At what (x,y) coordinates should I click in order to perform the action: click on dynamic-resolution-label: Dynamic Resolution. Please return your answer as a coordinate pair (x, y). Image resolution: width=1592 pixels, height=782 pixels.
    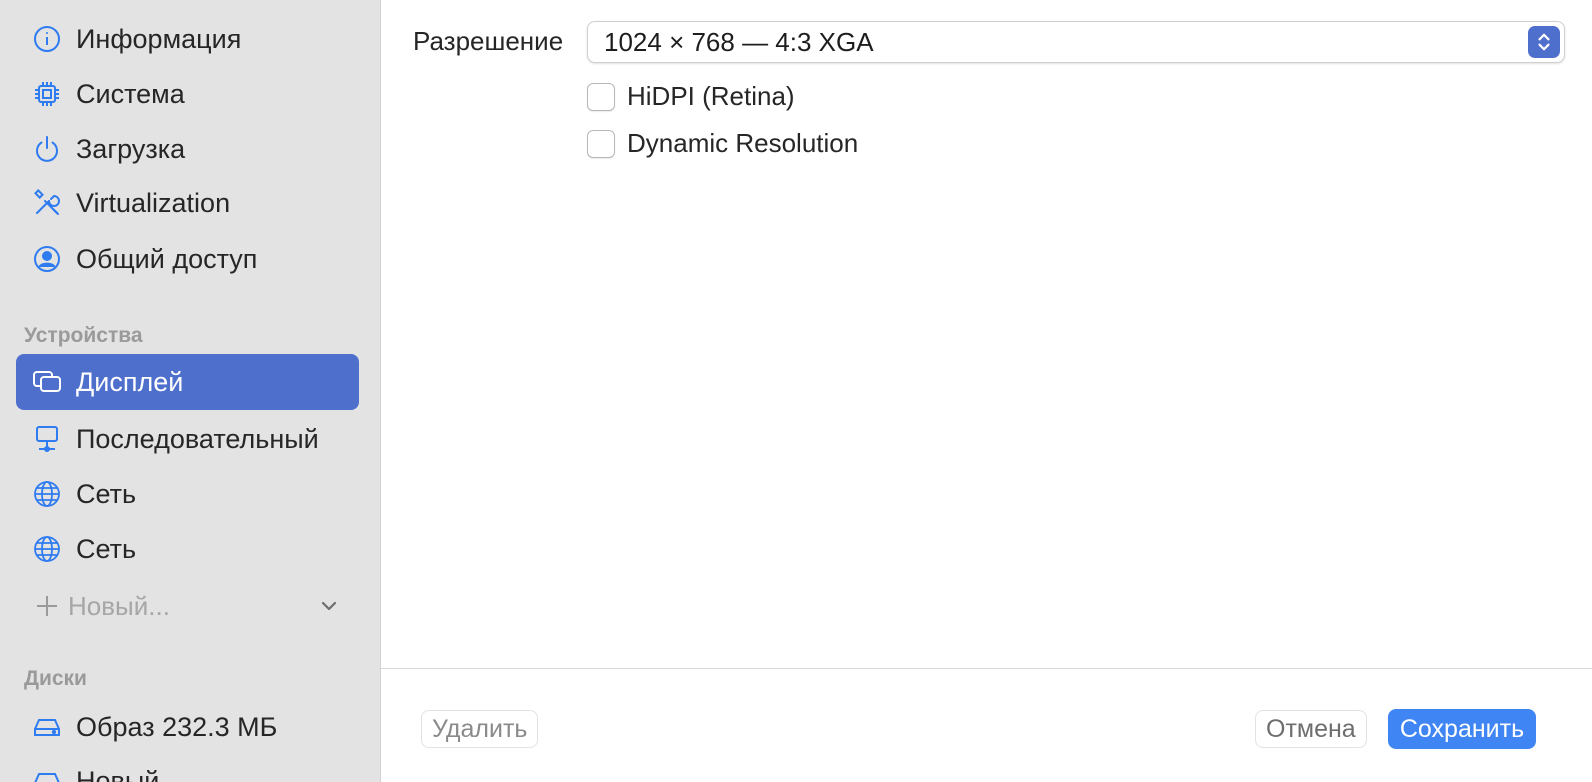
    Looking at the image, I should click on (743, 143).